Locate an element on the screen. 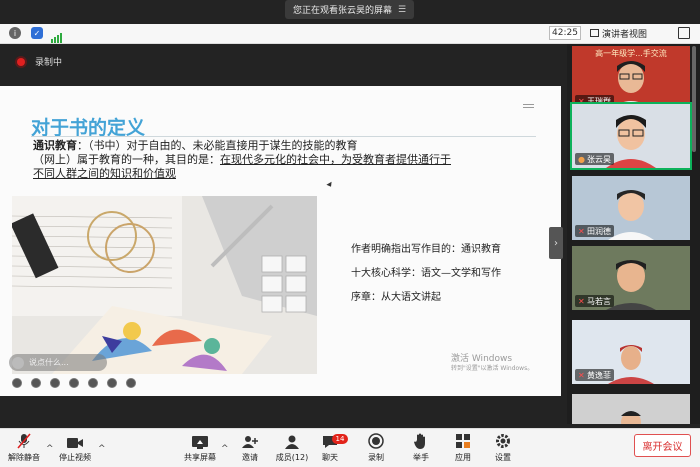  participant-caption: ✕ 黄逸菲 is located at coordinates (594, 375).